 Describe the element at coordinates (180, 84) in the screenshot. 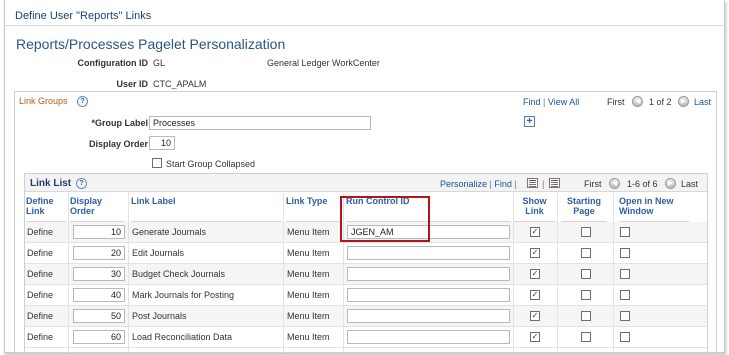

I see `user-id-value: CTC_APALM` at that location.